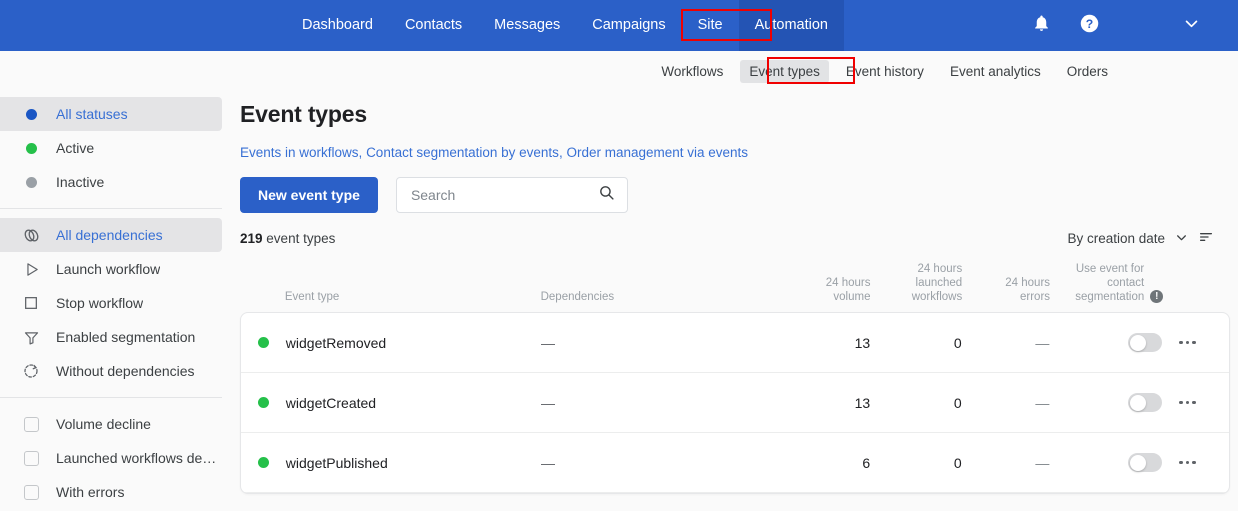 The width and height of the screenshot is (1238, 511). I want to click on subnav-item-event-analytics: Event analytics, so click(995, 71).